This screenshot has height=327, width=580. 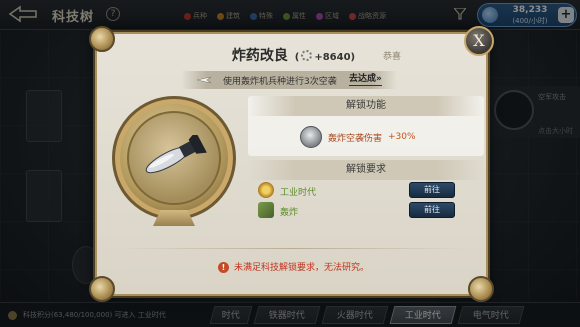 What do you see at coordinates (204, 80) in the screenshot?
I see `bomber-plane-icon` at bounding box center [204, 80].